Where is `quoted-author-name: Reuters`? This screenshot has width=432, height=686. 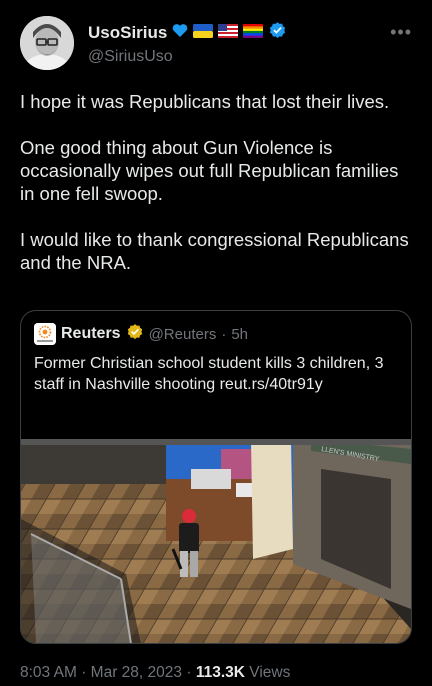
quoted-author-name: Reuters is located at coordinates (91, 334).